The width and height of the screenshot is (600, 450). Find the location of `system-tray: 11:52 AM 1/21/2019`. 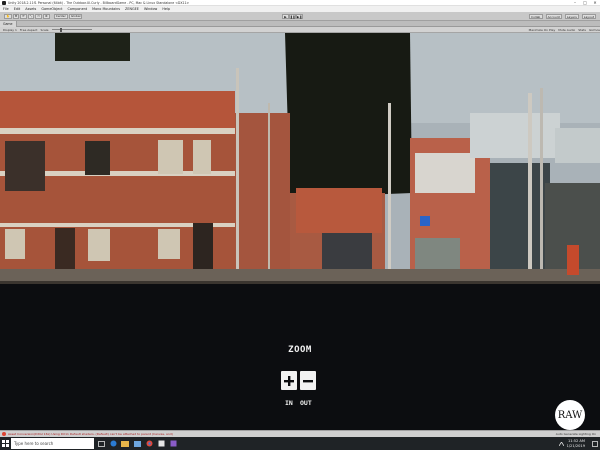

system-tray: 11:52 AM 1/21/2019 is located at coordinates (577, 443).